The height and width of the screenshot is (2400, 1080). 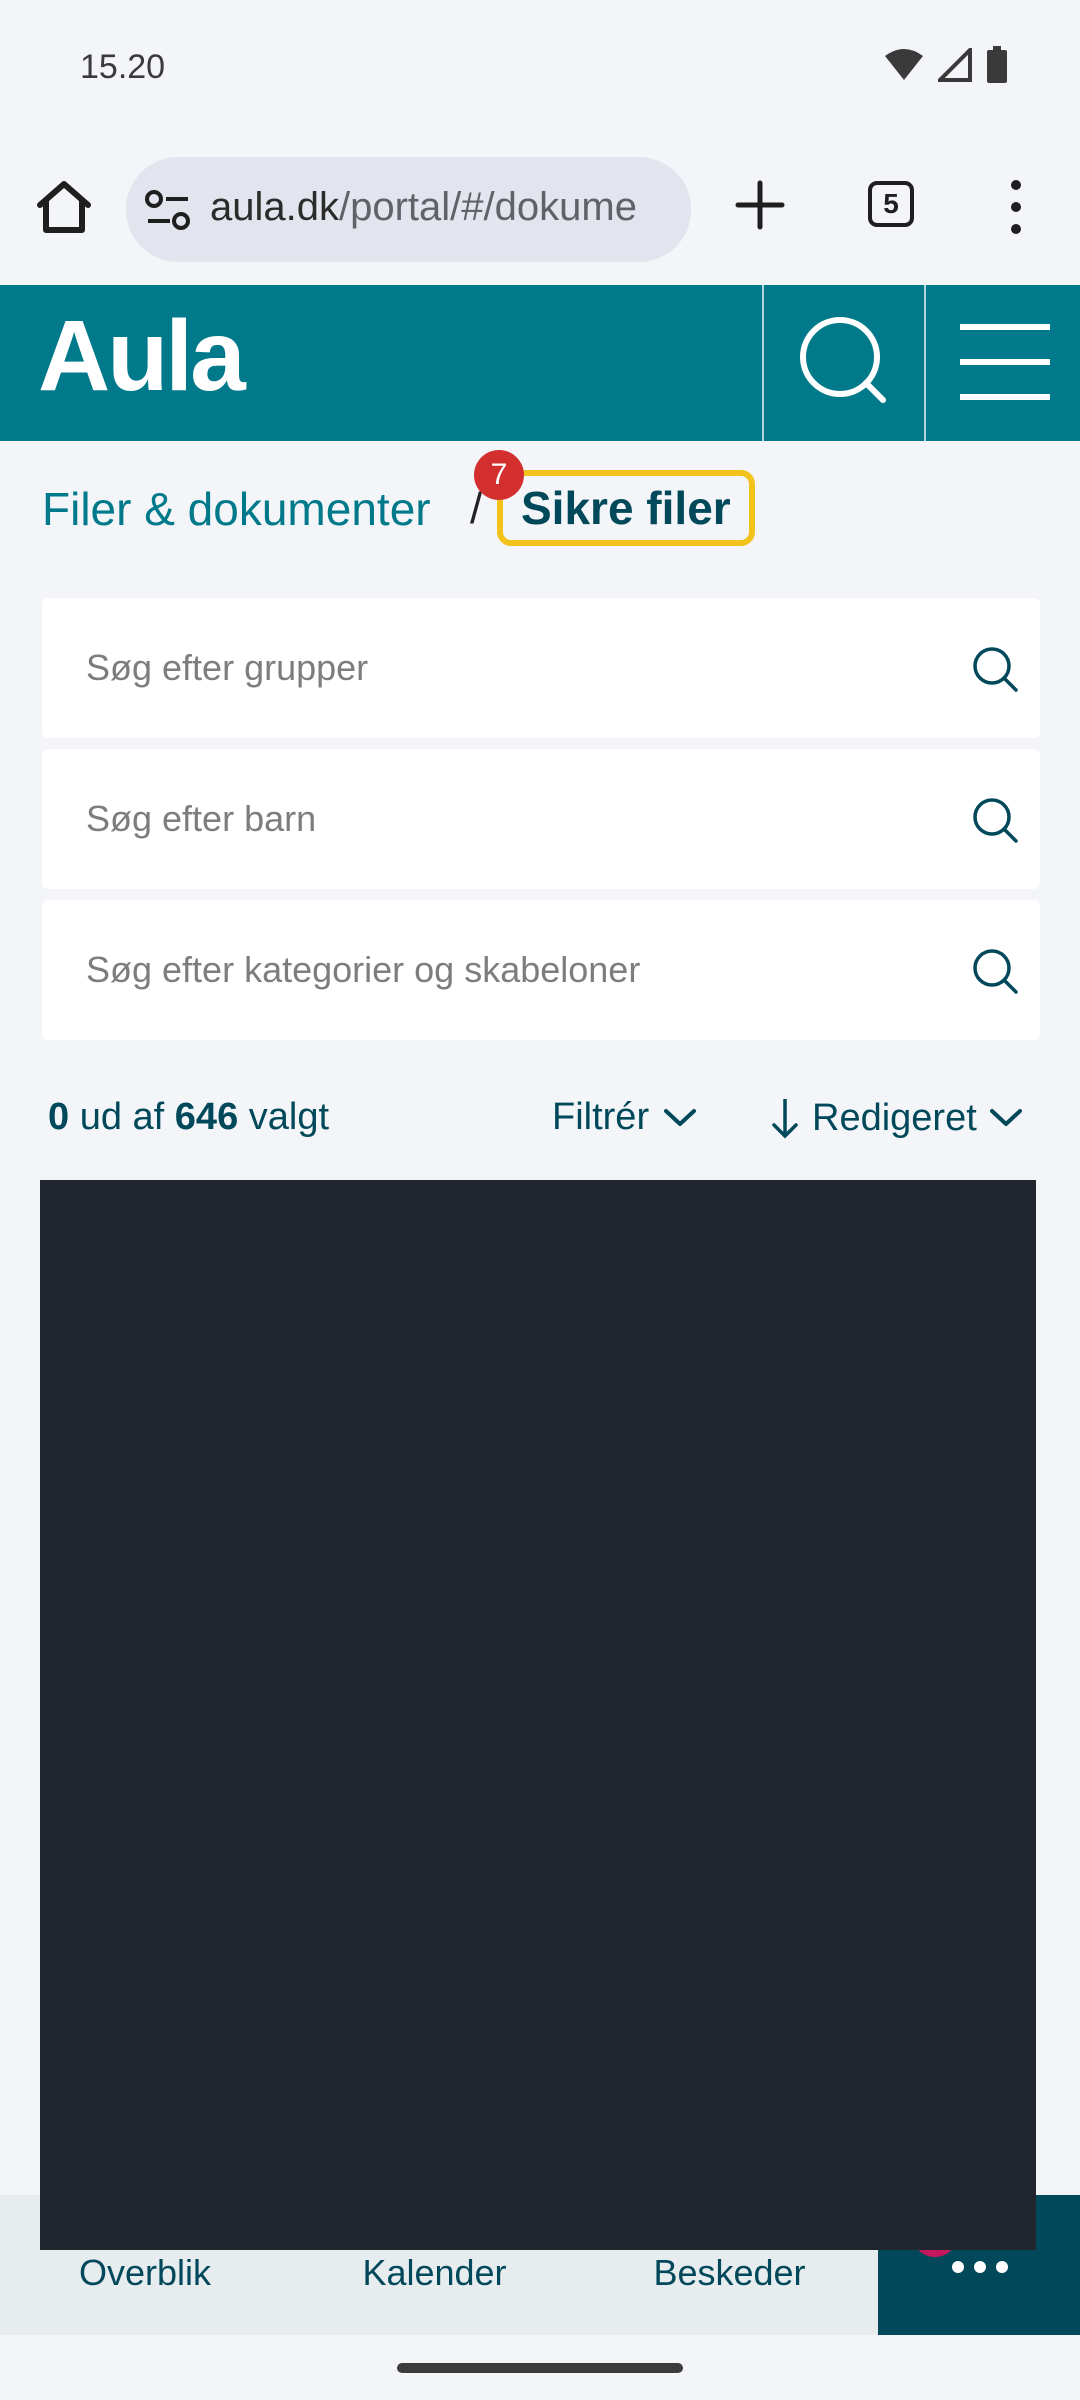 I want to click on gesture-area, so click(x=540, y=2367).